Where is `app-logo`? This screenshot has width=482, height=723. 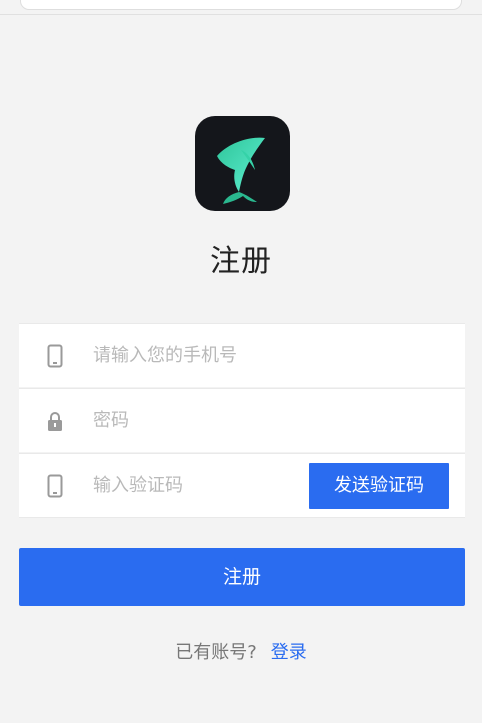 app-logo is located at coordinates (242, 163).